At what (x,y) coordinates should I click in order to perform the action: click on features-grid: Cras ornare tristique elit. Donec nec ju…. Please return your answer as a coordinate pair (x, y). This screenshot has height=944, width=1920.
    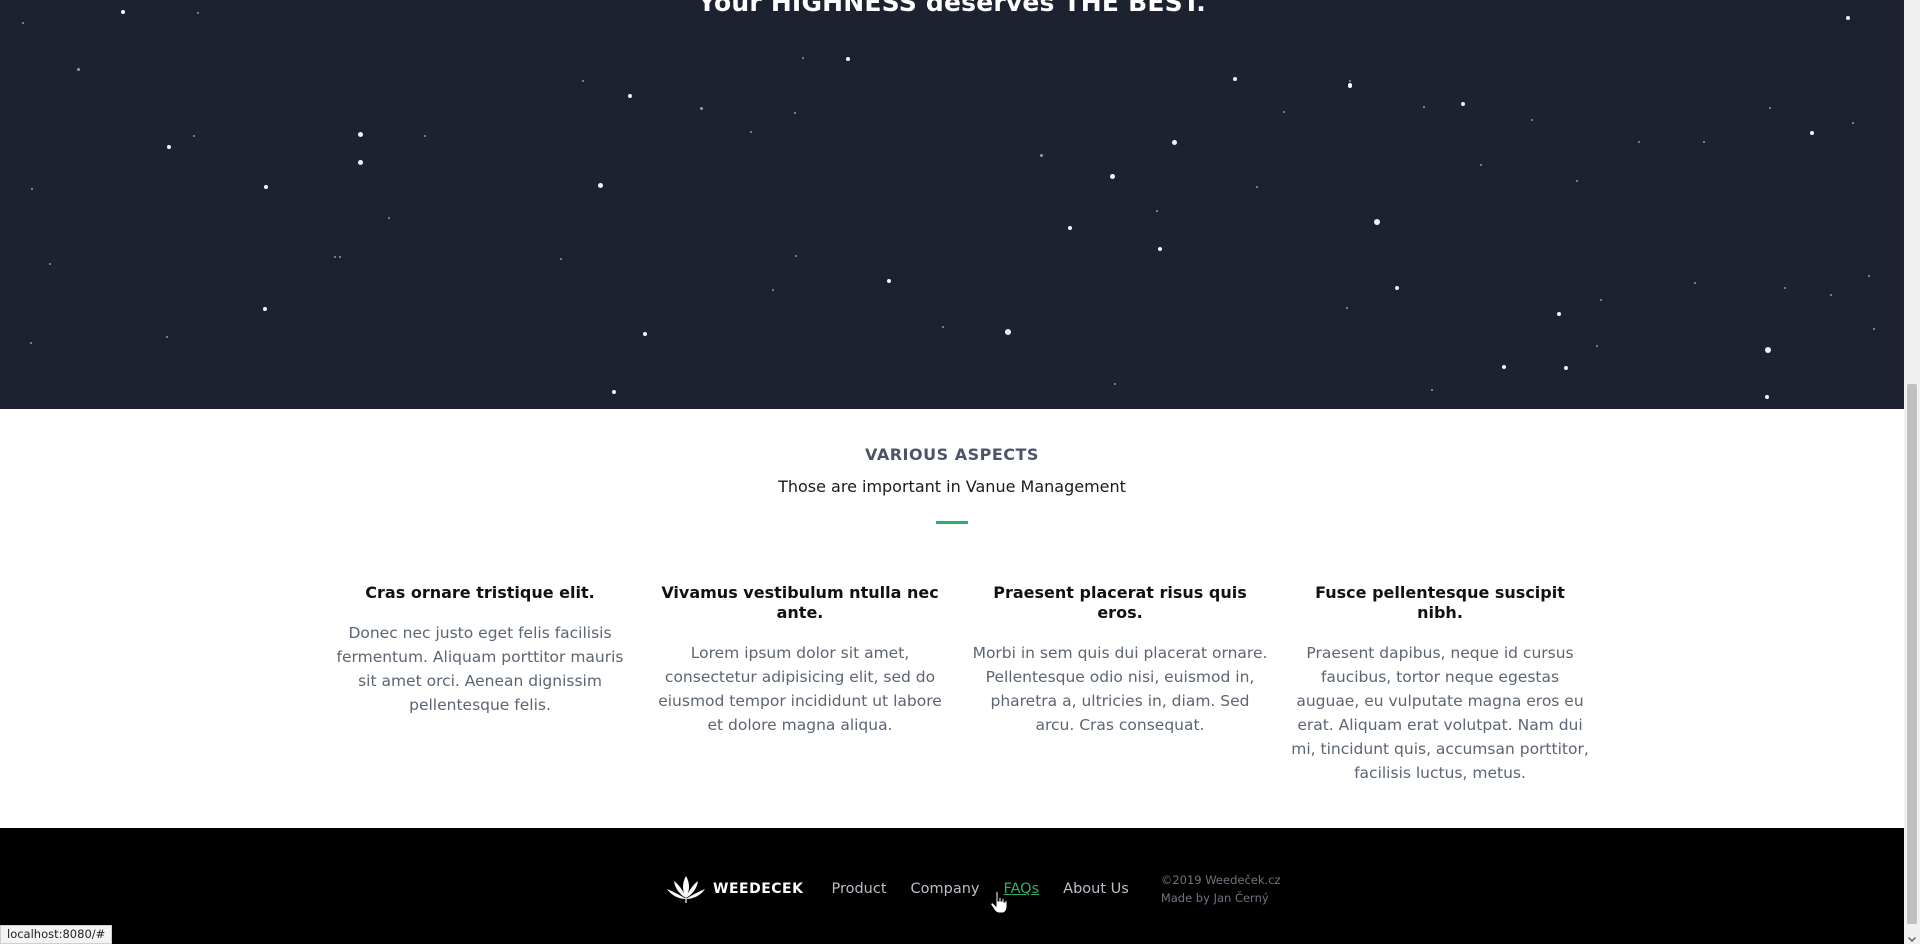
    Looking at the image, I should click on (960, 684).